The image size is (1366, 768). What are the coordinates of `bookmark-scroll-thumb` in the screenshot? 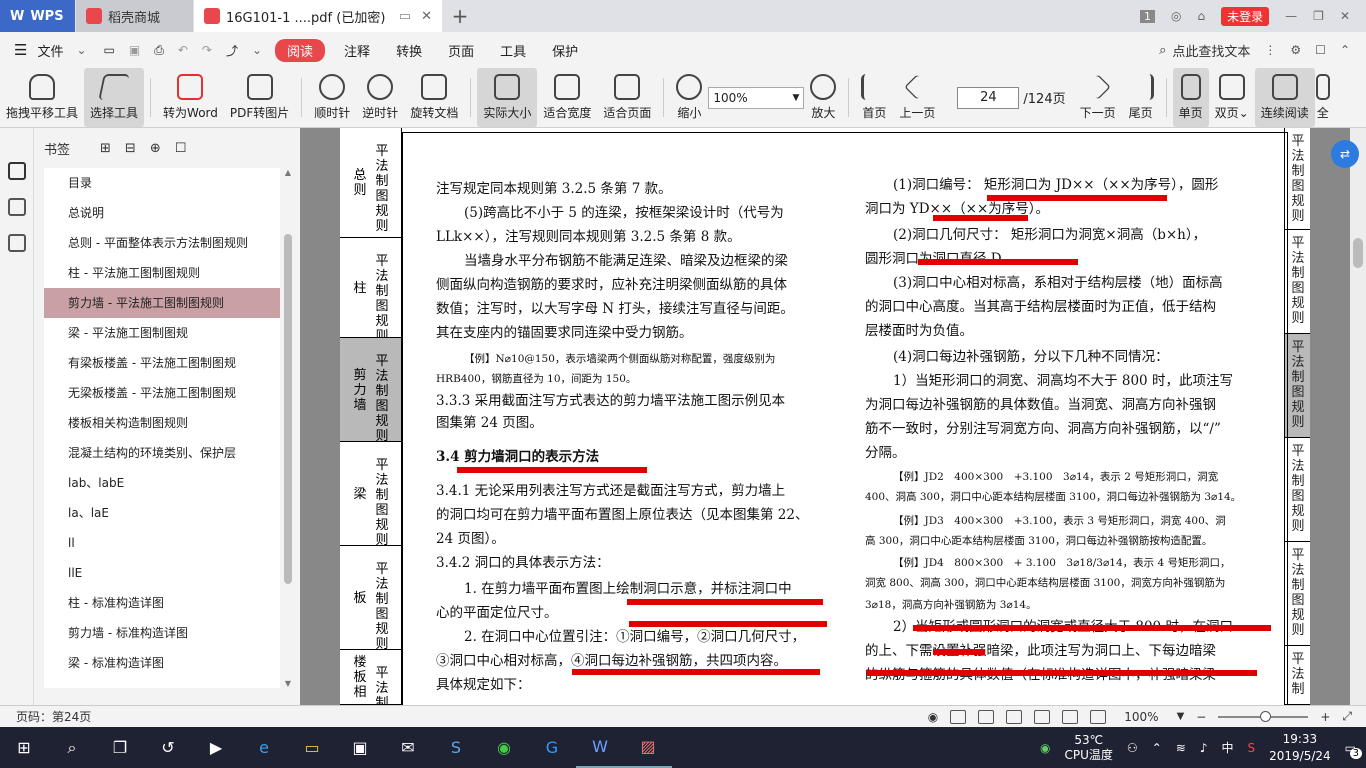 It's located at (288, 409).